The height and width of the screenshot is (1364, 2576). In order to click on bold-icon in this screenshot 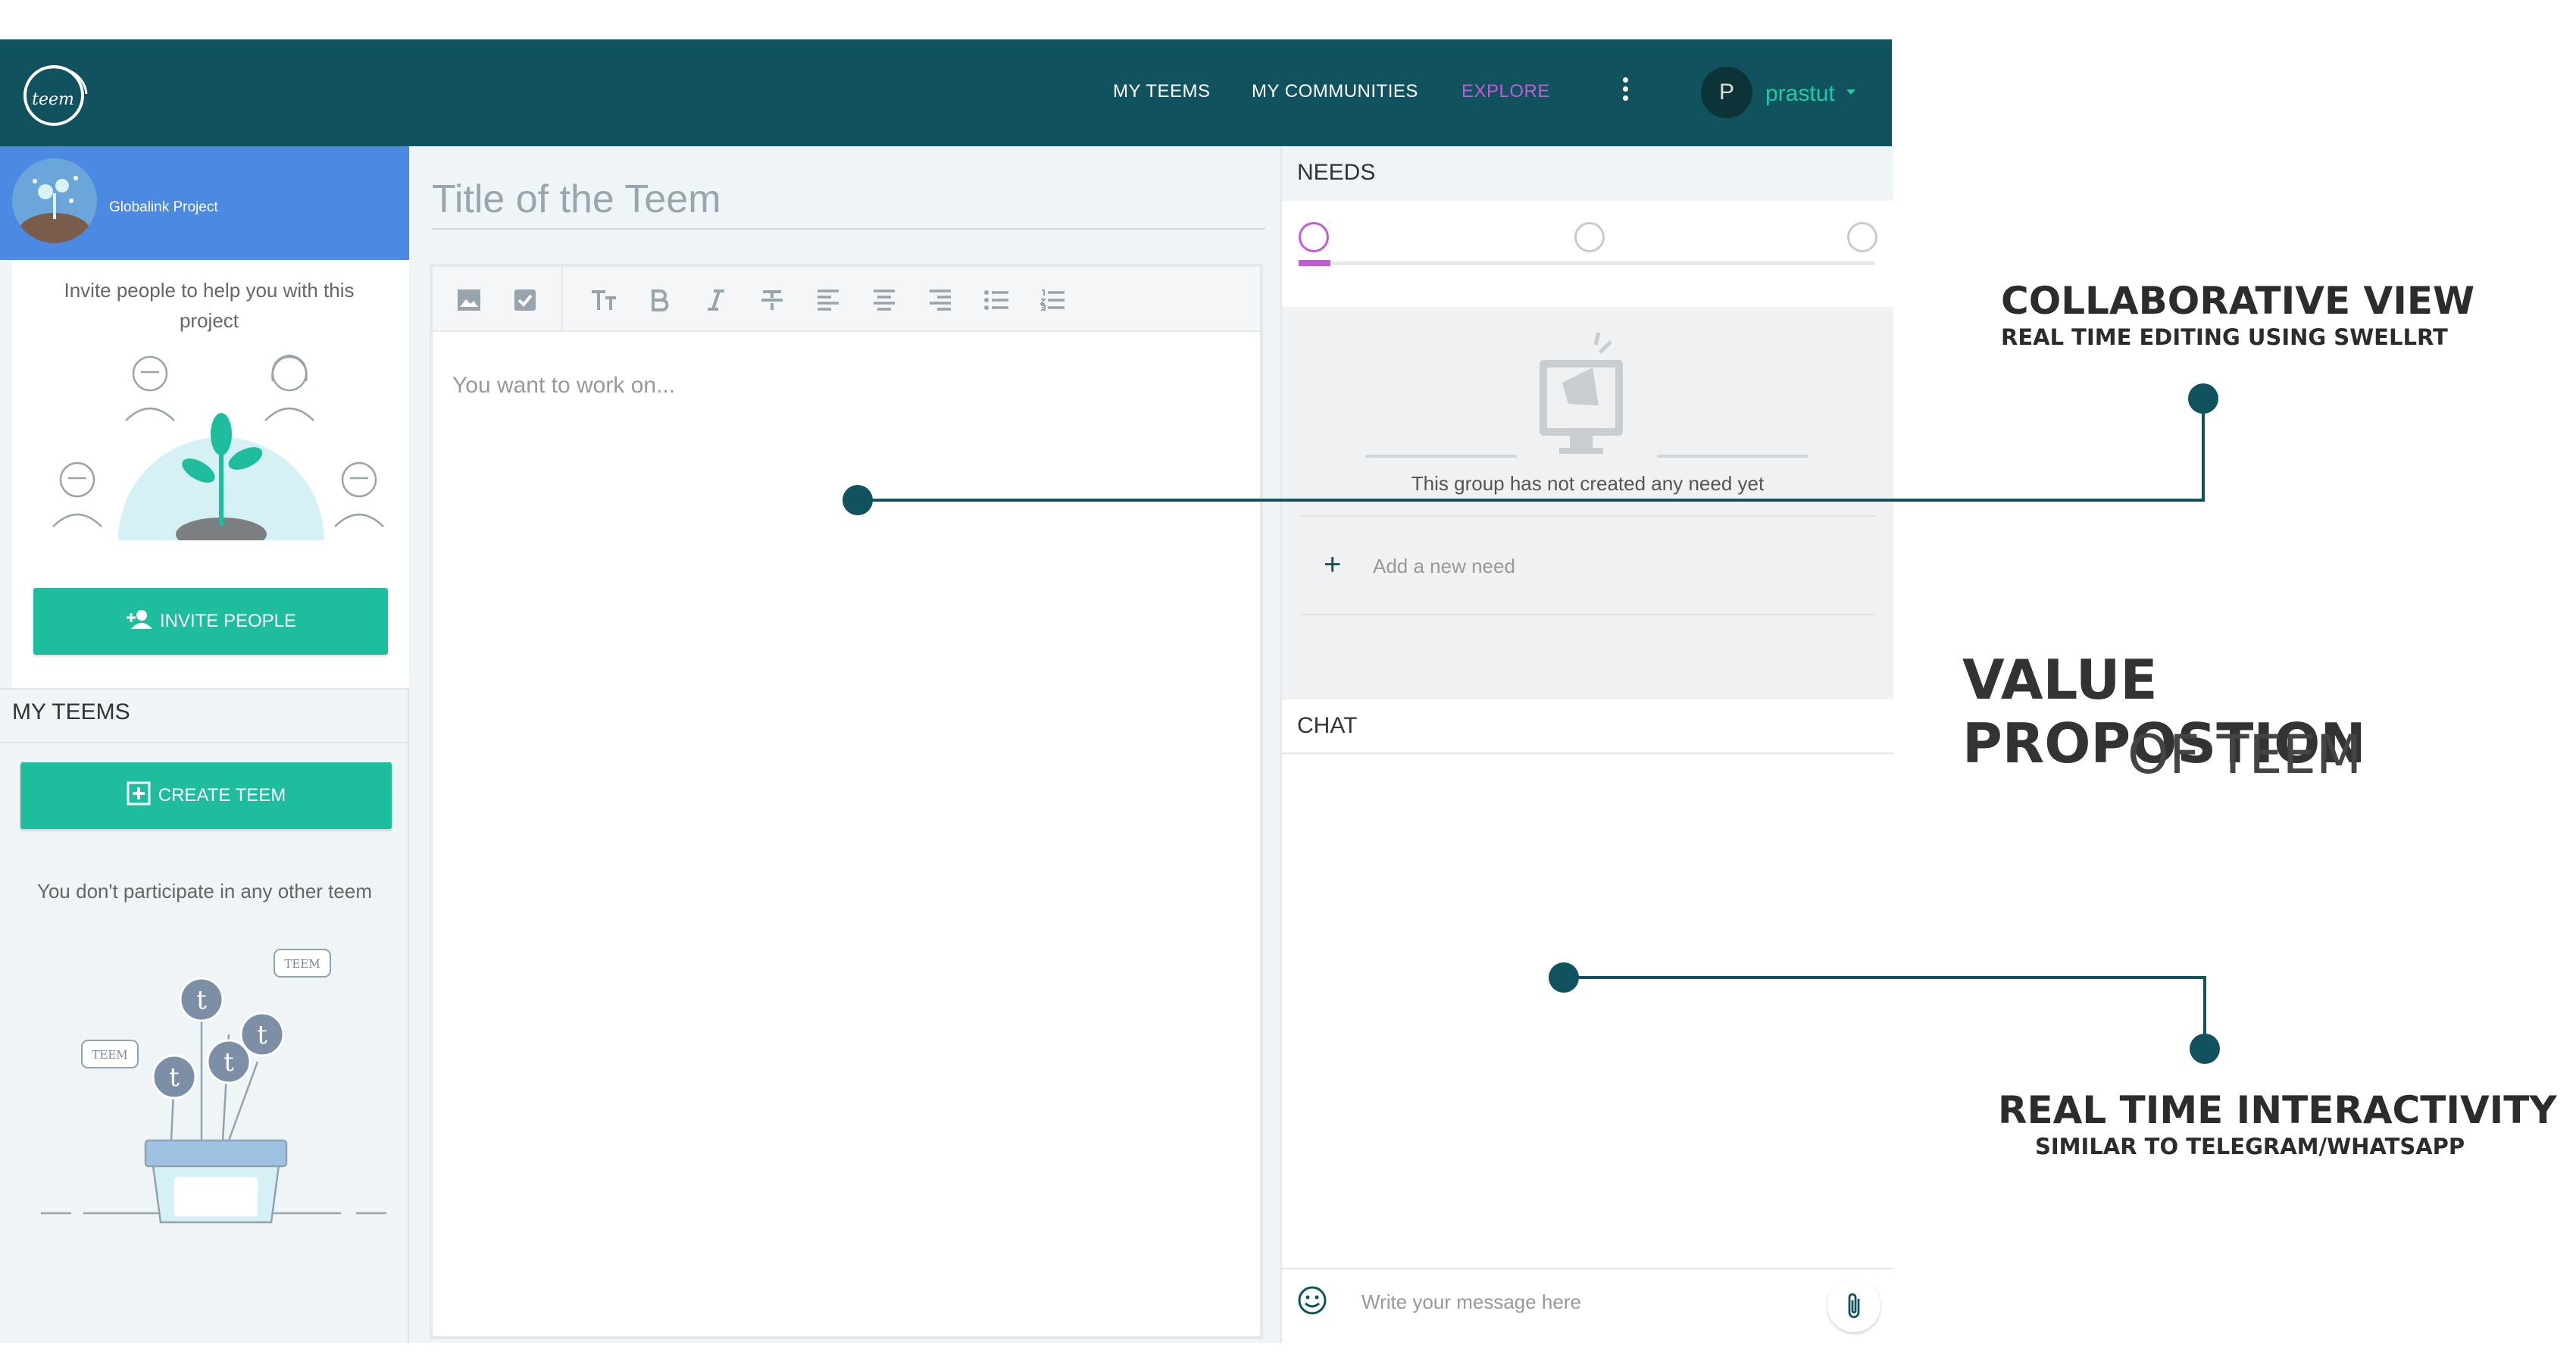, I will do `click(660, 300)`.